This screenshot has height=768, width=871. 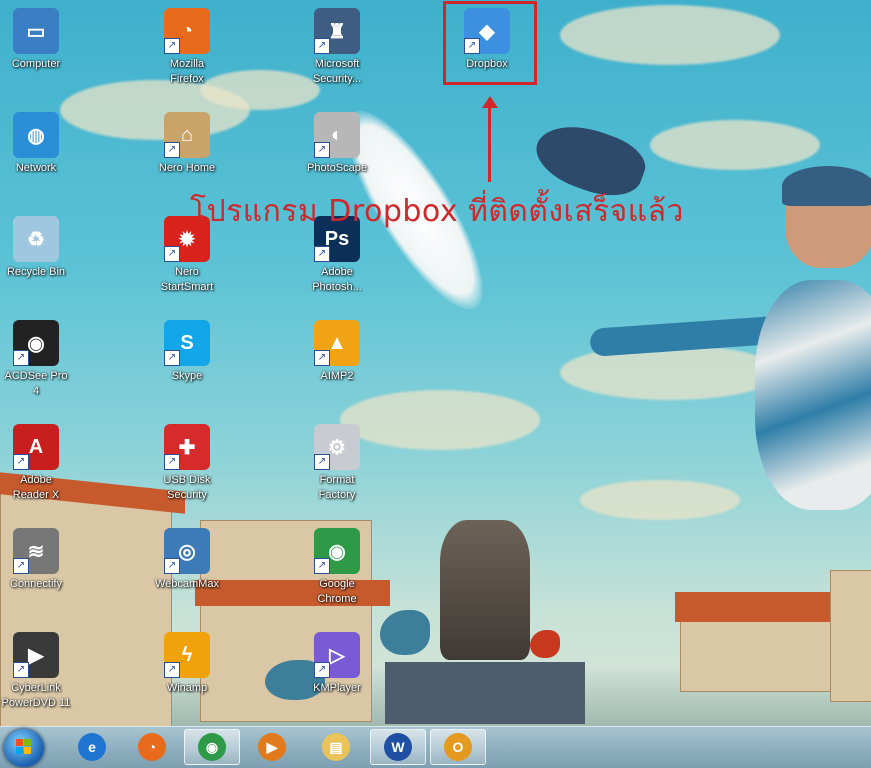 What do you see at coordinates (36, 383) in the screenshot?
I see `icon-label: ACDSee Pro 4` at bounding box center [36, 383].